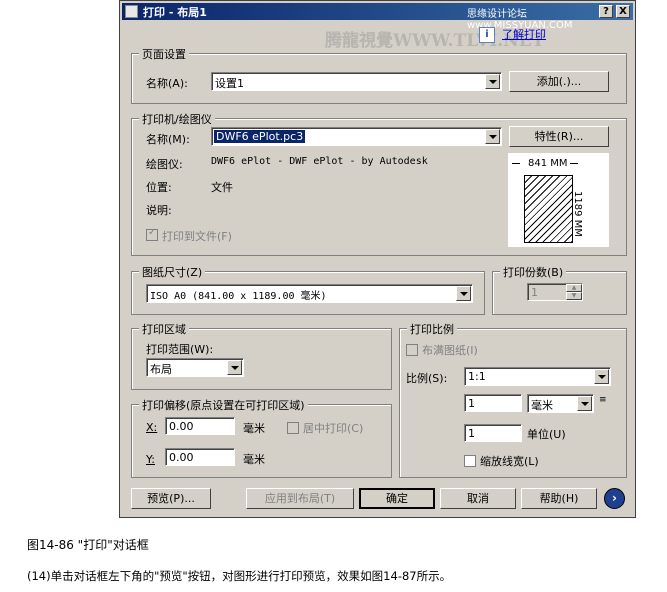 The height and width of the screenshot is (592, 667). What do you see at coordinates (223, 405) in the screenshot?
I see `plot-offset-label: 打印偏移(原点设置在可打印区域)` at bounding box center [223, 405].